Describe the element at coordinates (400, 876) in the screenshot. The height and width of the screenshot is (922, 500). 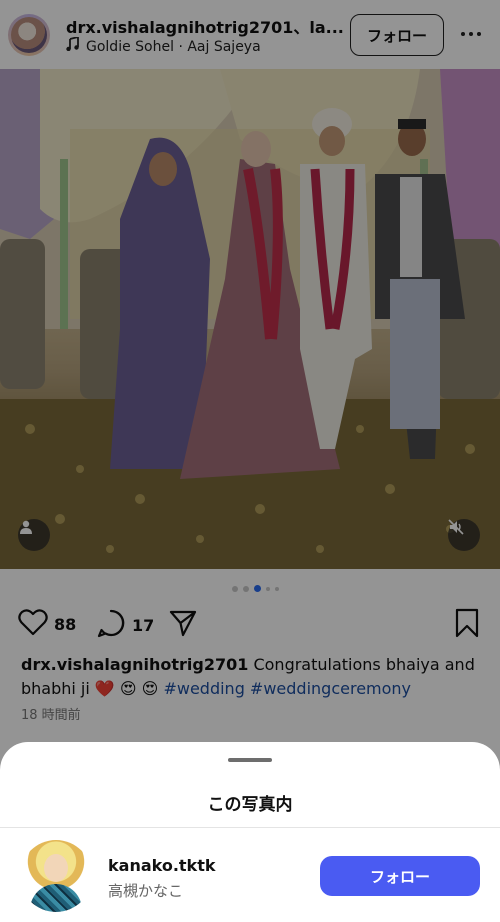
I see `tagged-person-follow-button: フォロー` at that location.